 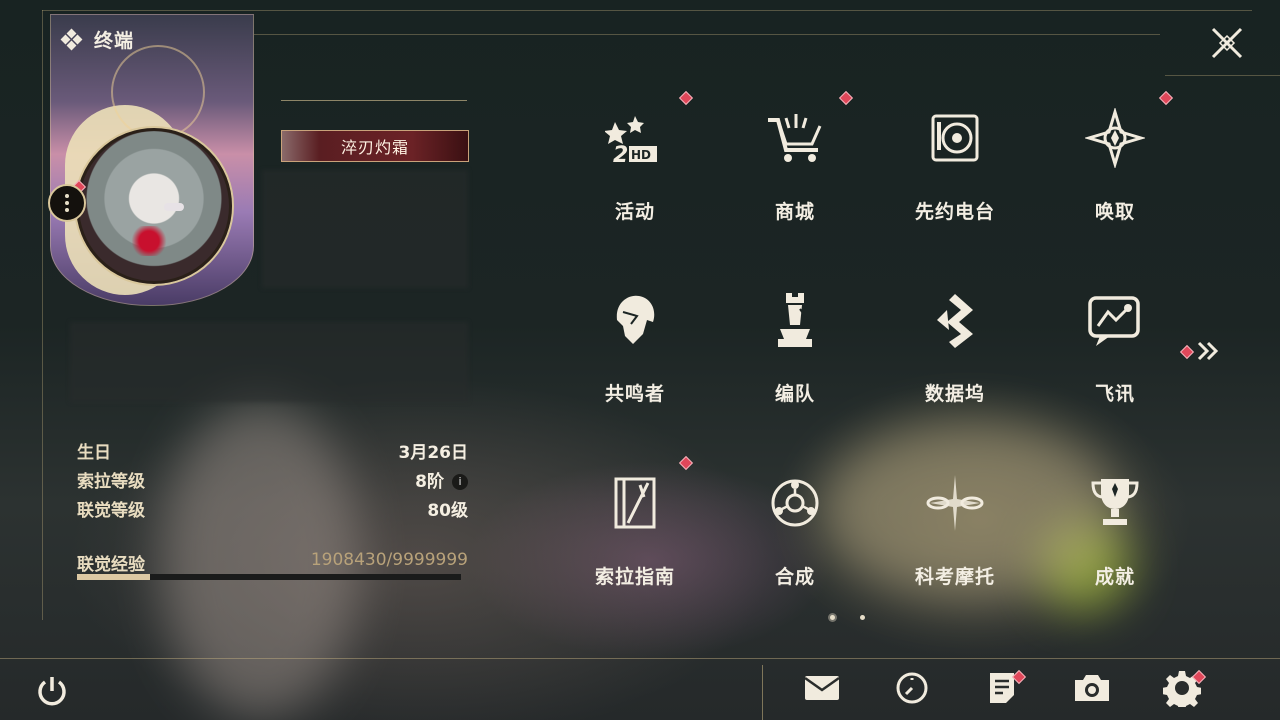 What do you see at coordinates (1183, 690) in the screenshot?
I see `settings-gear-button` at bounding box center [1183, 690].